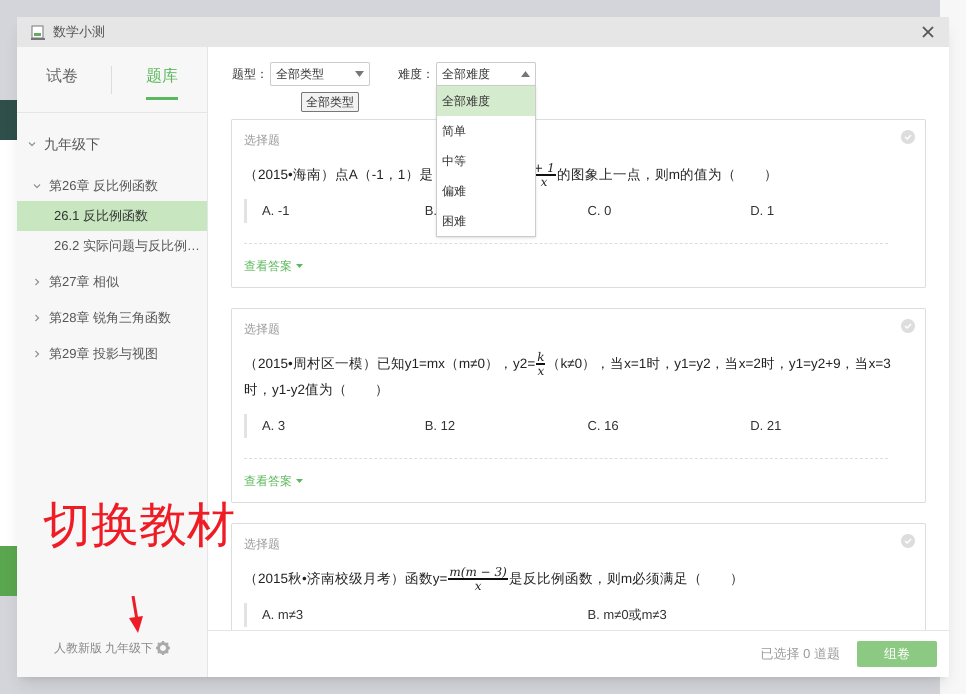 Image resolution: width=966 pixels, height=694 pixels. What do you see at coordinates (928, 32) in the screenshot?
I see `close-icon` at bounding box center [928, 32].